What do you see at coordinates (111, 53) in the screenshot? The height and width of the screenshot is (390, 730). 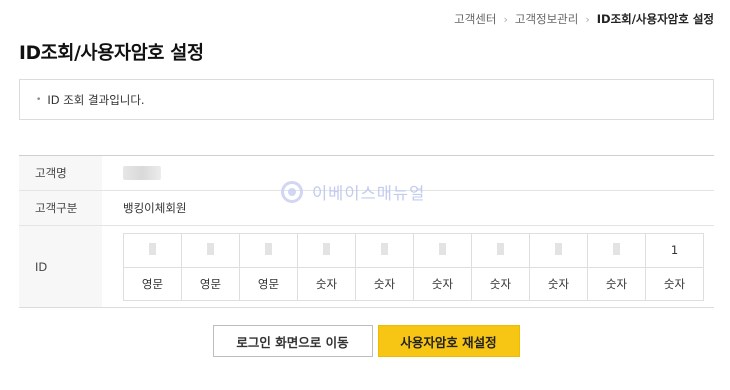 I see `page-title: ID조회/사용자암호 설정` at bounding box center [111, 53].